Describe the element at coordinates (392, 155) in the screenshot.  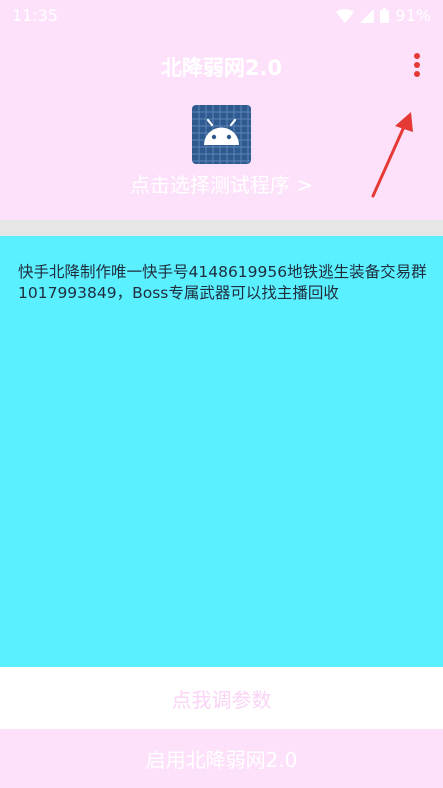
I see `annotation-arrow-icon` at that location.